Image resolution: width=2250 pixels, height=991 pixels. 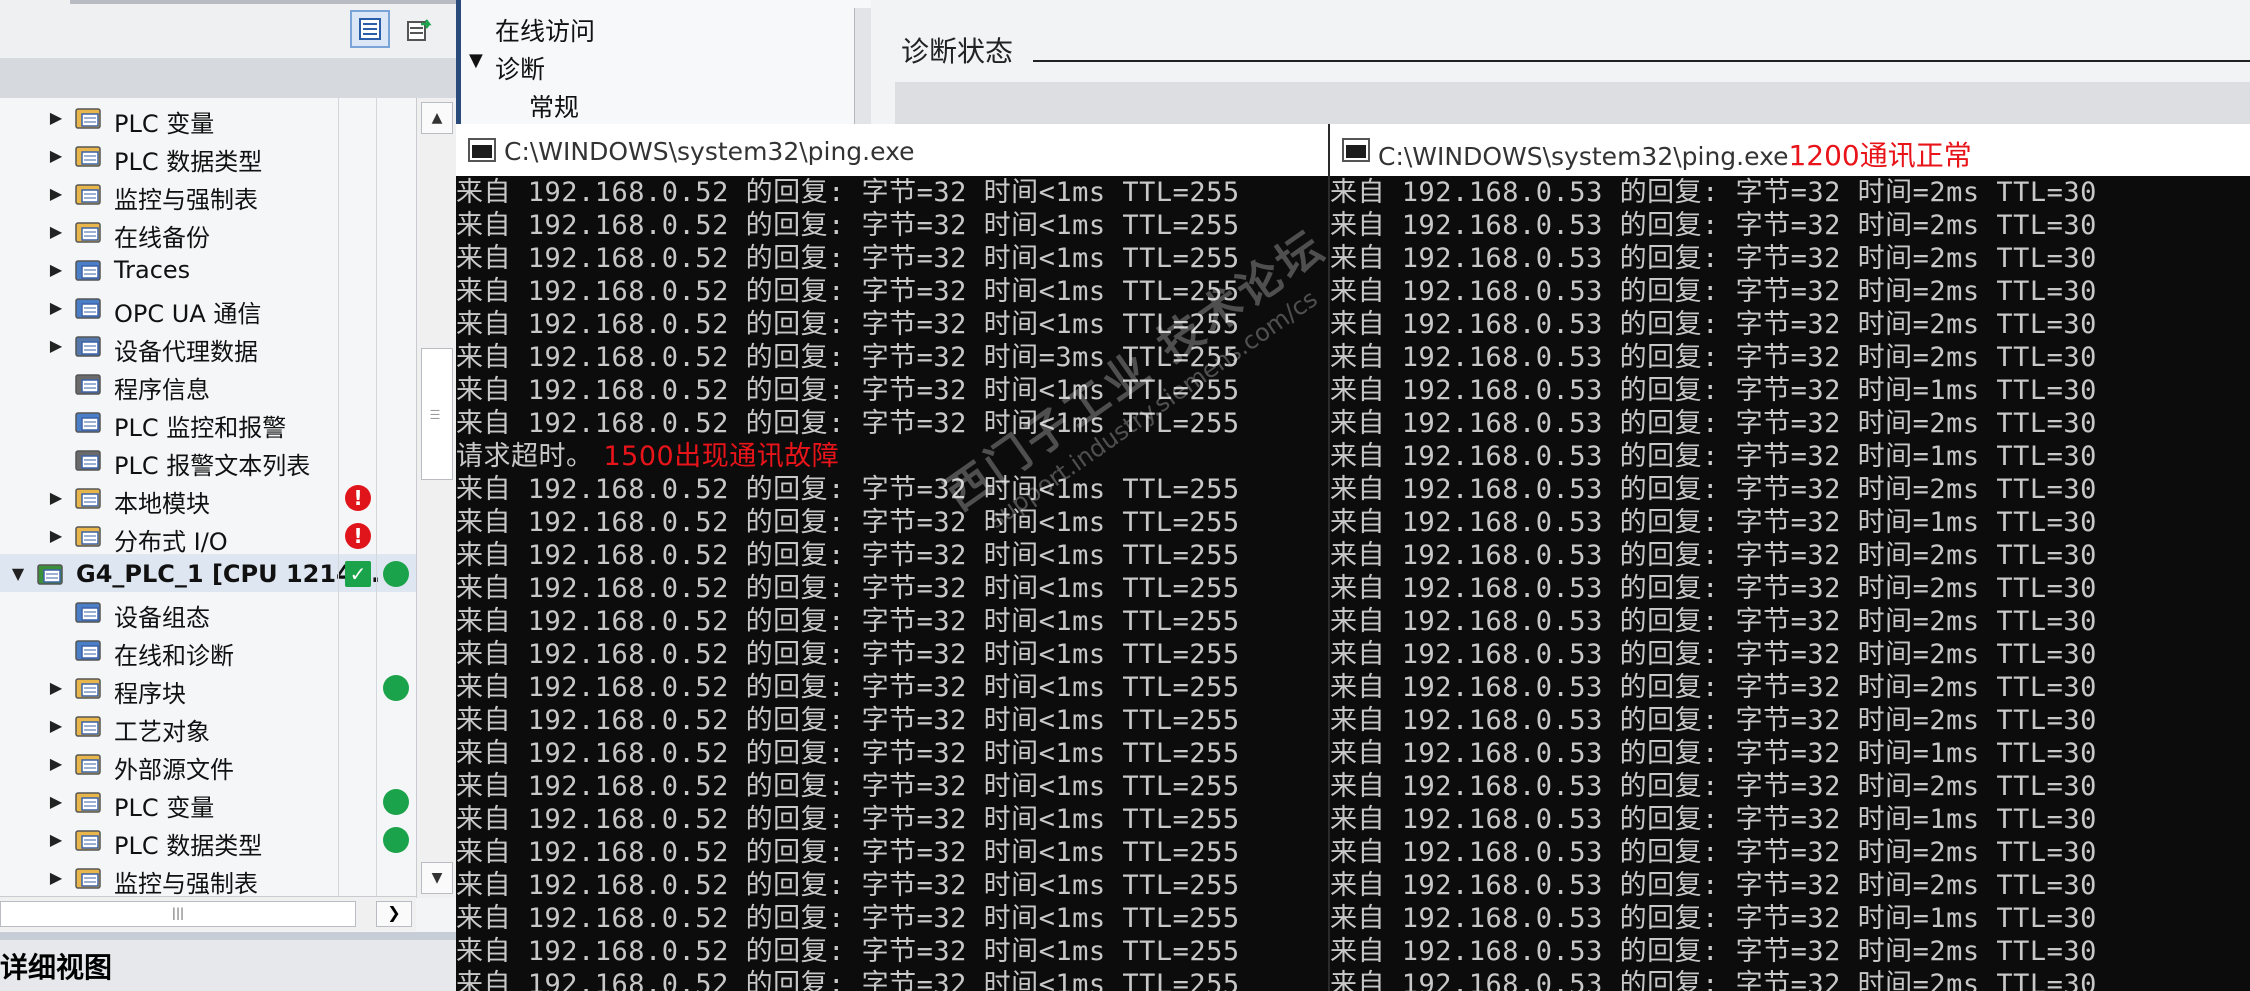 What do you see at coordinates (394, 914) in the screenshot?
I see `scroll-right-button: ❯` at bounding box center [394, 914].